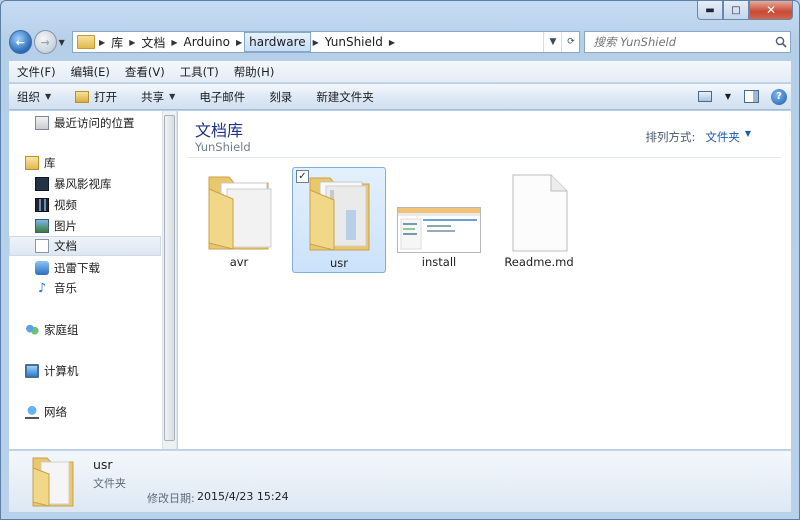 The height and width of the screenshot is (520, 800). I want to click on sidebar-item-label: 图片, so click(65, 226).